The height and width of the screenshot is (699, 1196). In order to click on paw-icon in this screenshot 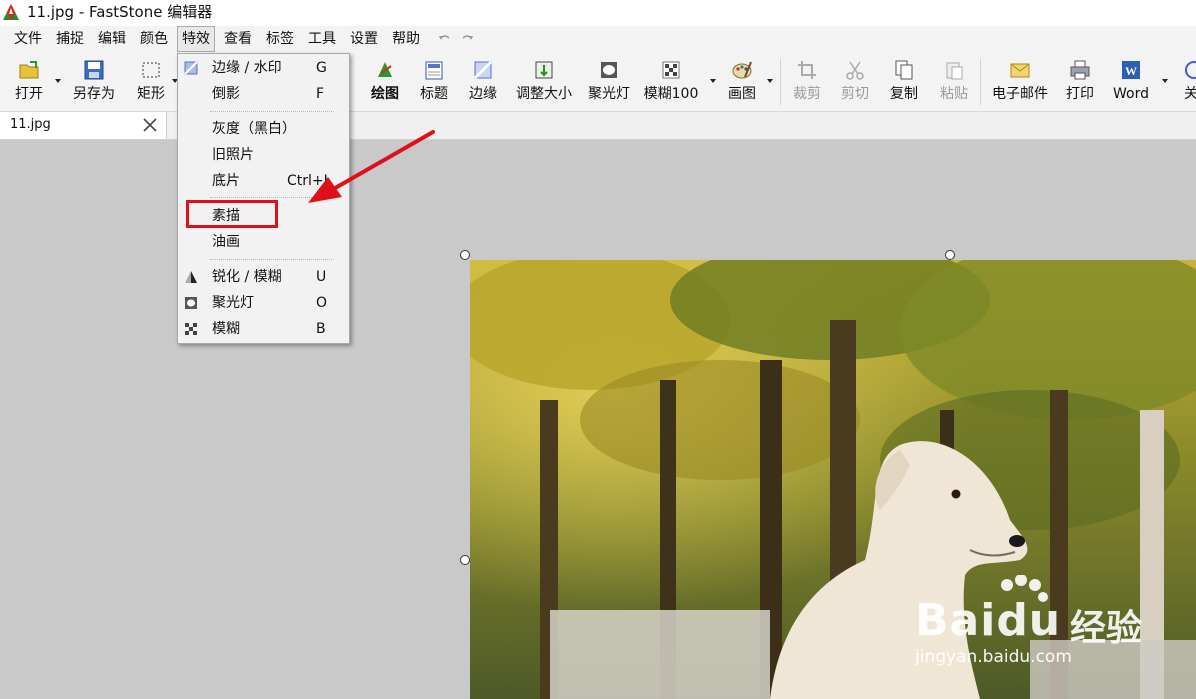, I will do `click(1024, 588)`.